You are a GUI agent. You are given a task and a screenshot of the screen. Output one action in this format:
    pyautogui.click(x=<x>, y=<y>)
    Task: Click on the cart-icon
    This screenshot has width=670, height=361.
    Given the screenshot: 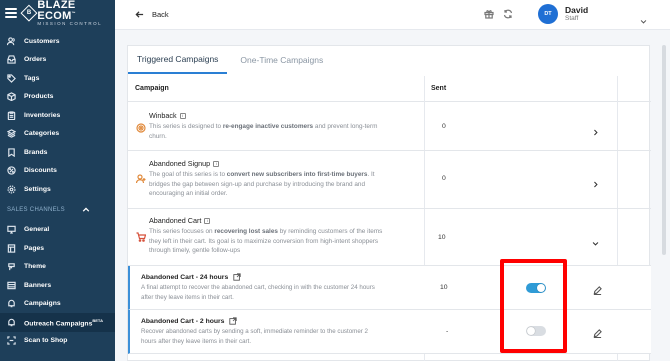 What is the action you would take?
    pyautogui.click(x=141, y=235)
    